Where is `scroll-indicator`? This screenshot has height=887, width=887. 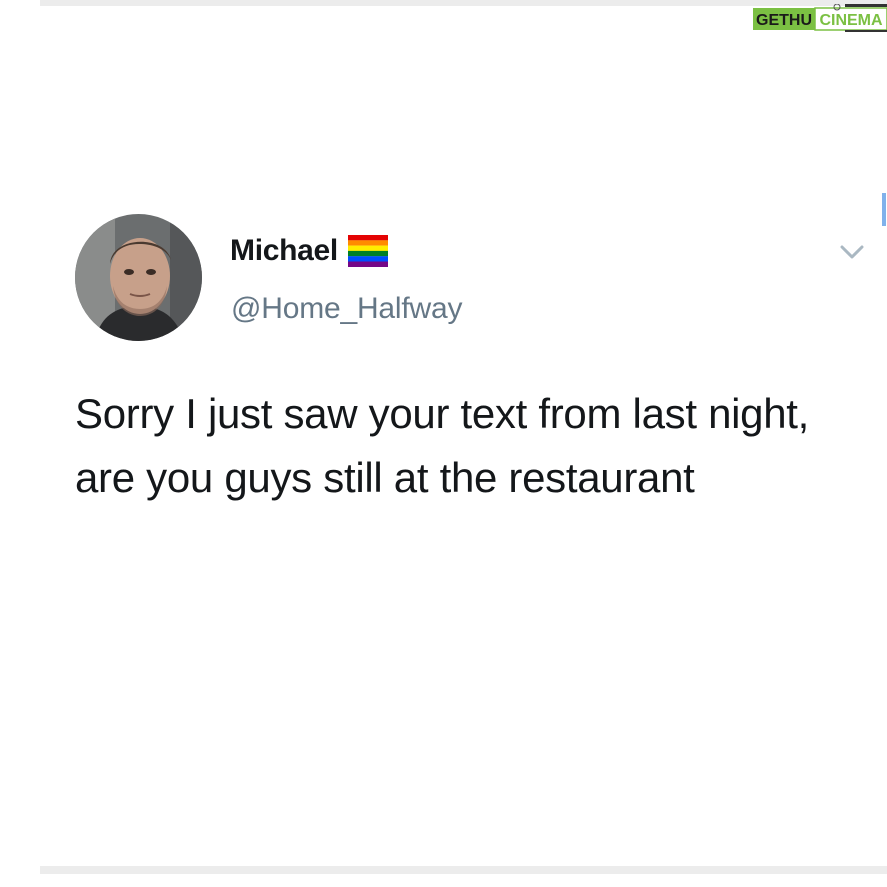
scroll-indicator is located at coordinates (884, 209).